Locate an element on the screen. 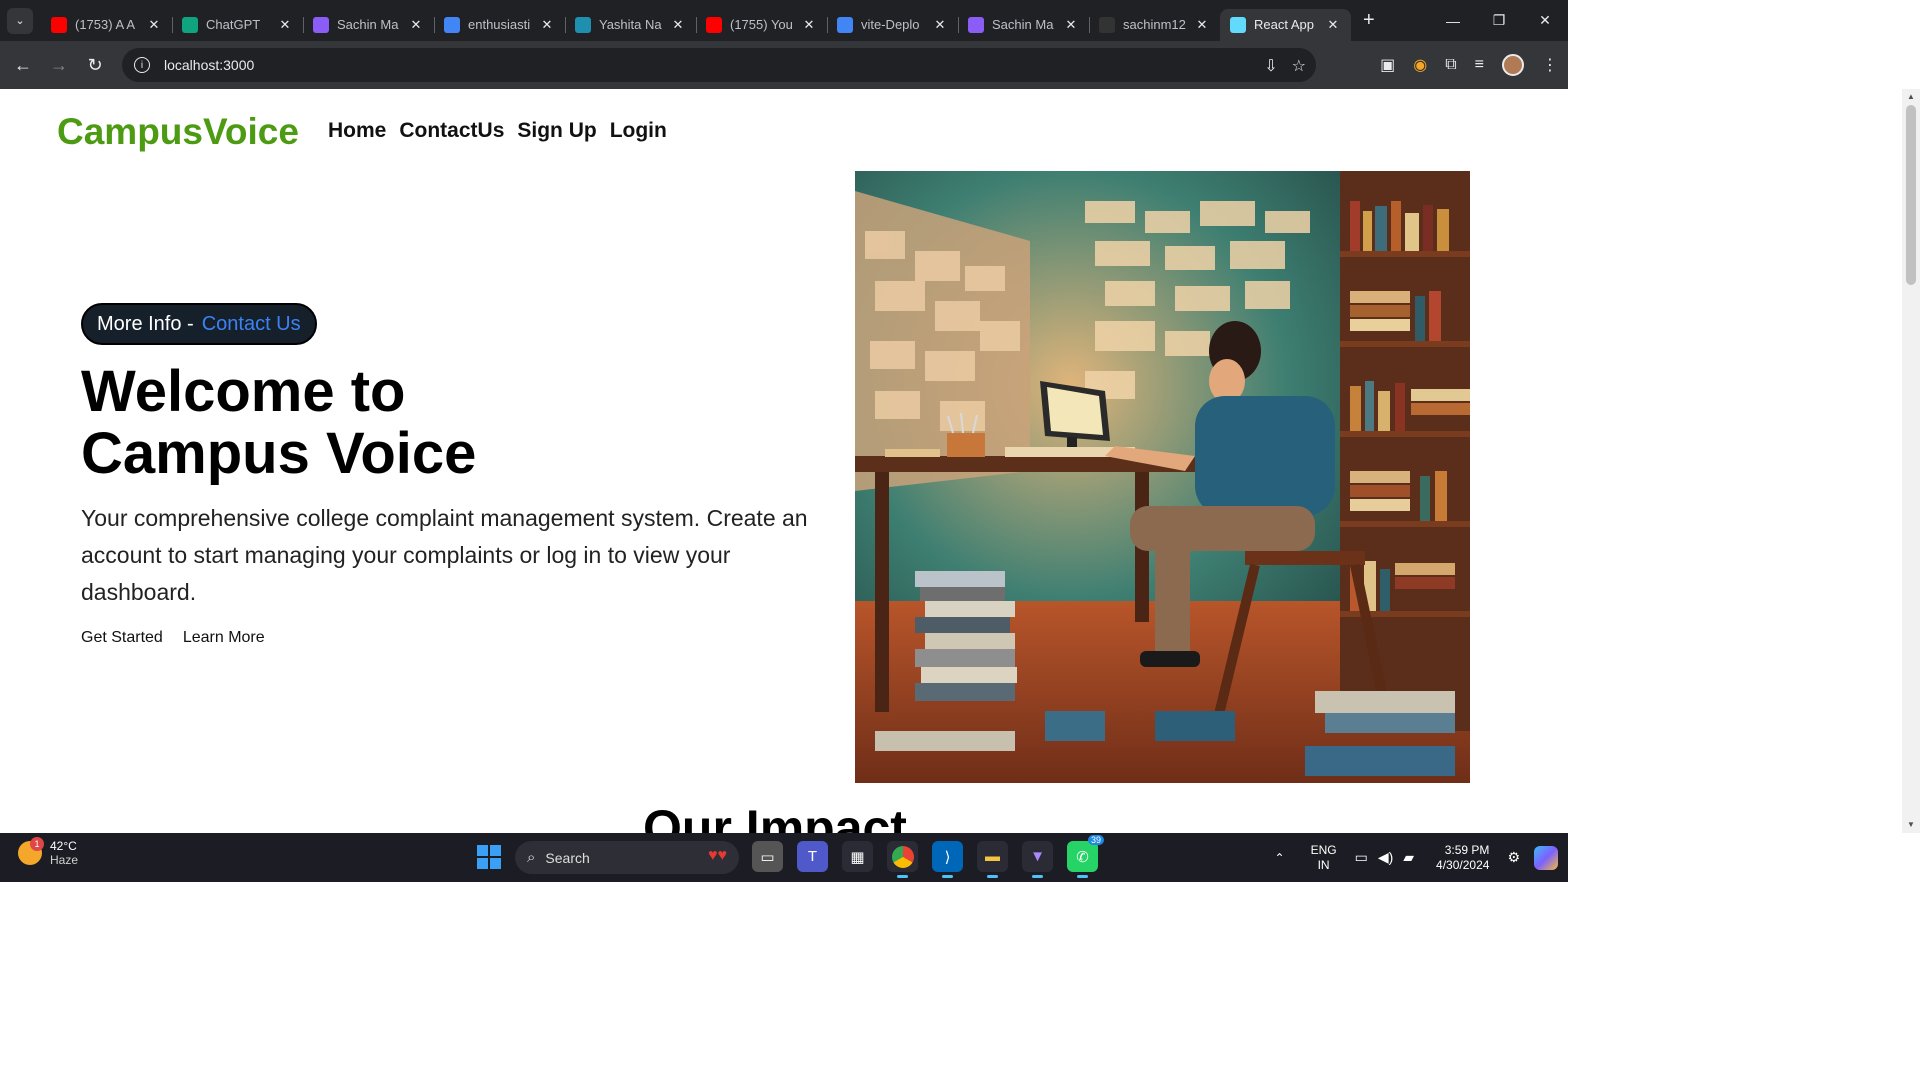 The image size is (1920, 1080). clock-date: 4/30/2024 is located at coordinates (1463, 864).